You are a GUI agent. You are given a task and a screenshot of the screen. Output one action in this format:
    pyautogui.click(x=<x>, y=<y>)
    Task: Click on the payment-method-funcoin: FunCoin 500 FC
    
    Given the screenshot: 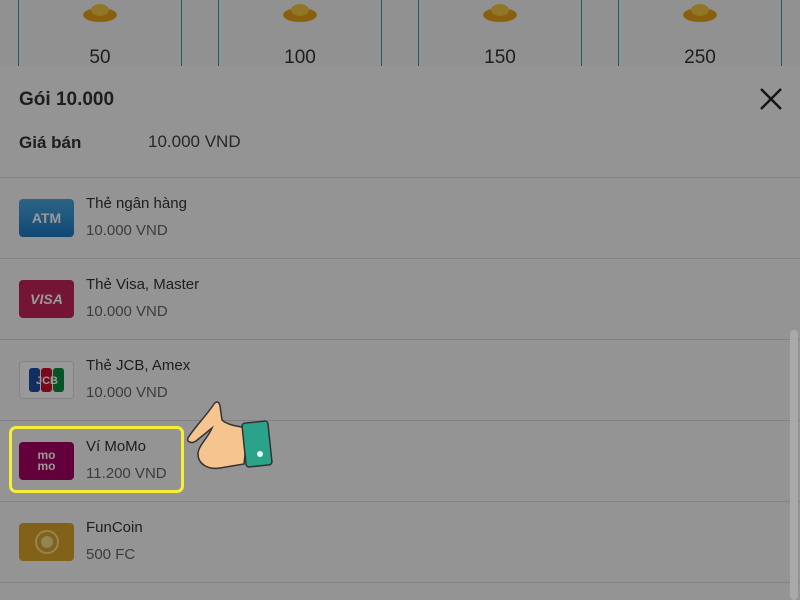 What is the action you would take?
    pyautogui.click(x=400, y=542)
    